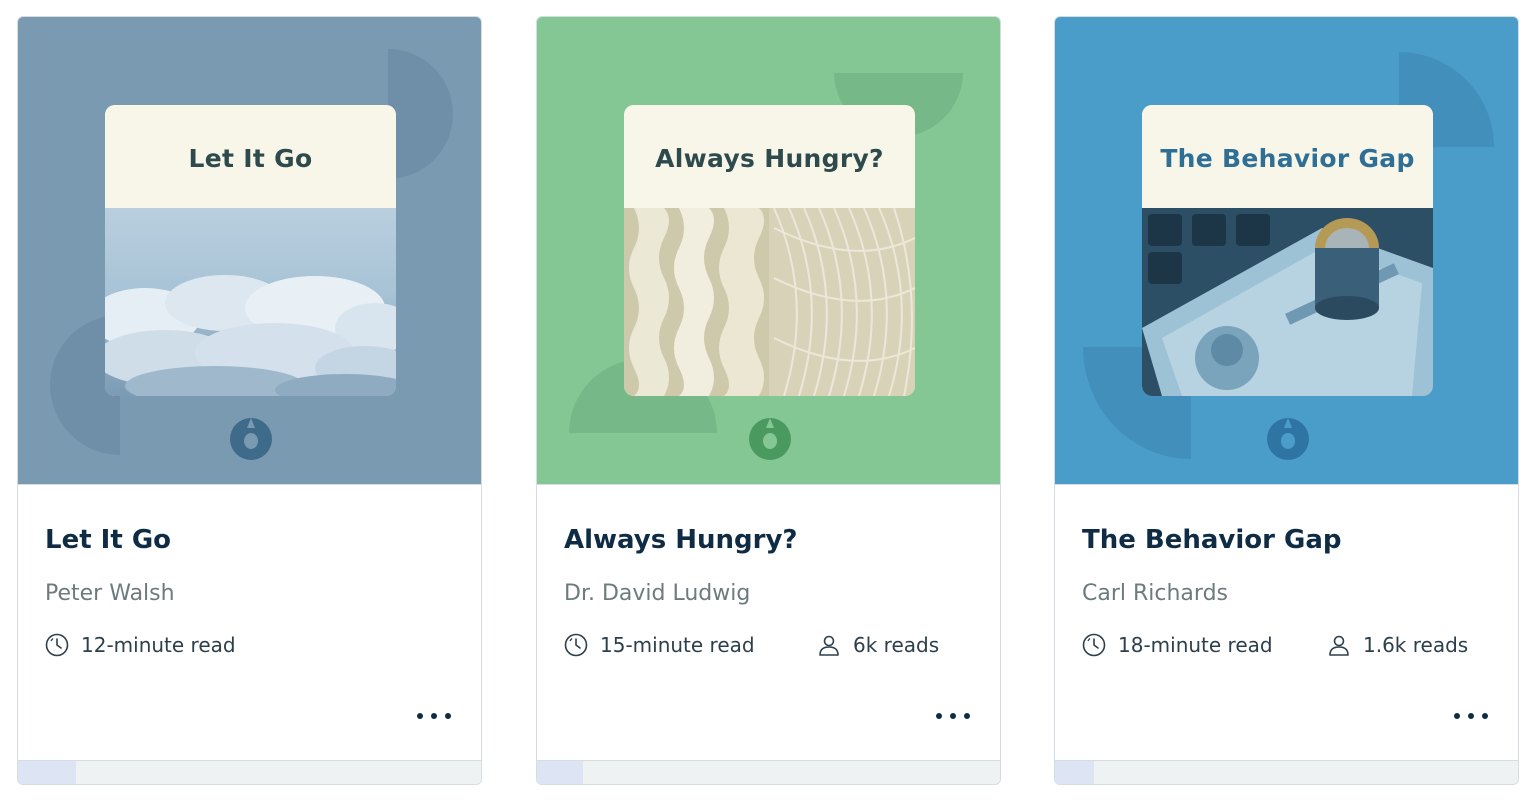  What do you see at coordinates (1155, 593) in the screenshot?
I see `book-author: Carl Richards` at bounding box center [1155, 593].